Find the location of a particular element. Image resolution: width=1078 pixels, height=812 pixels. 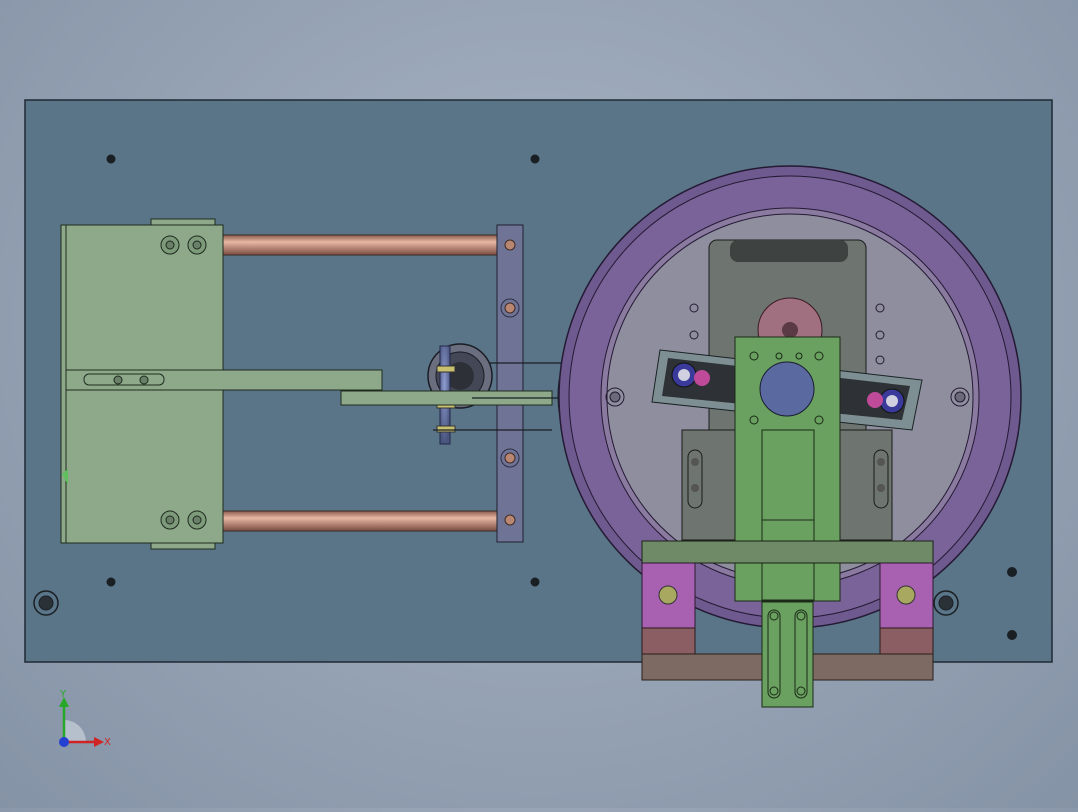

slotted-arm is located at coordinates (787, 654).